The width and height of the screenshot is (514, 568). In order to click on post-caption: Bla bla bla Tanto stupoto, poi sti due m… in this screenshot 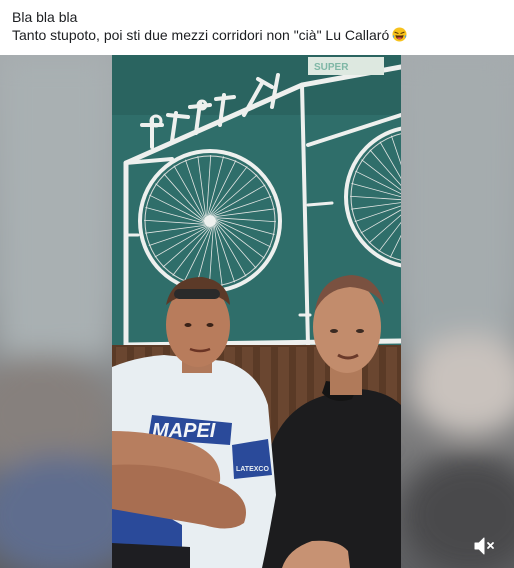, I will do `click(259, 26)`.